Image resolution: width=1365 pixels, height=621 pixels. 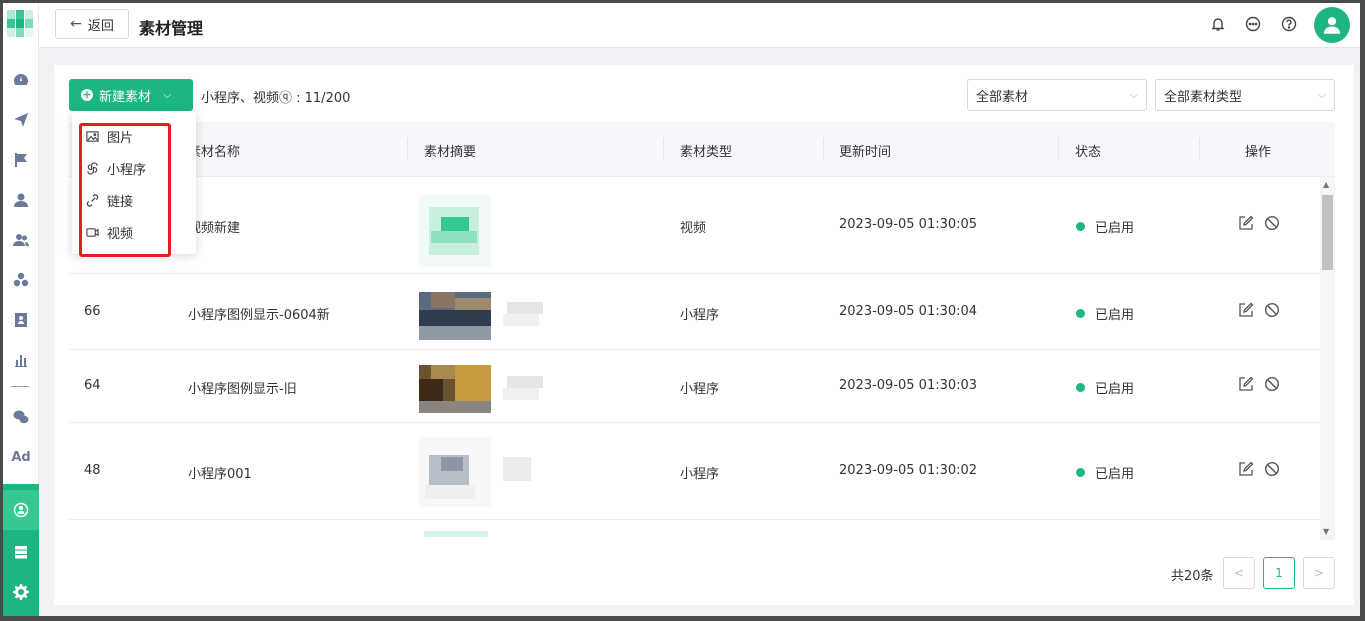 I want to click on user-avatar, so click(x=1332, y=25).